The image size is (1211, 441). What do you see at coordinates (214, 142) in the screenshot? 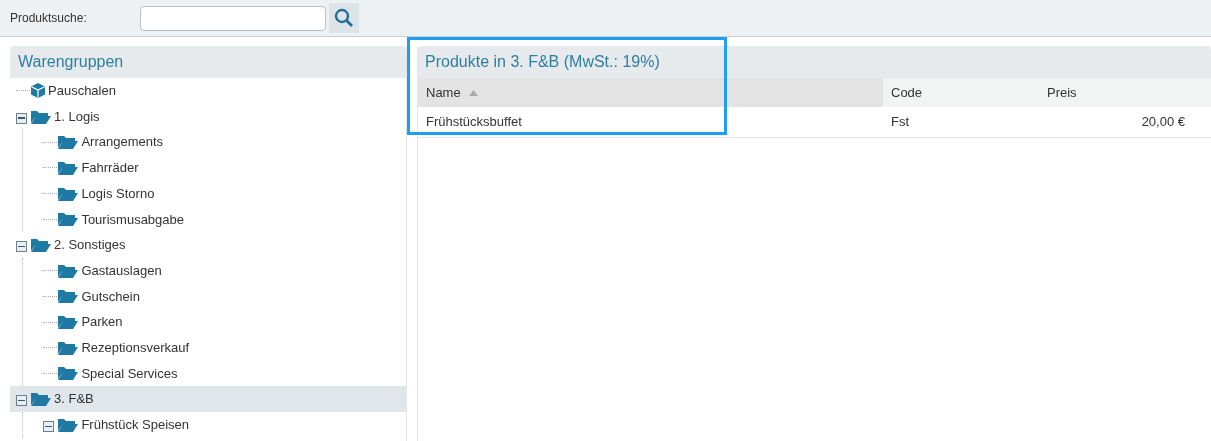
I see `tree-item: Arrangements` at bounding box center [214, 142].